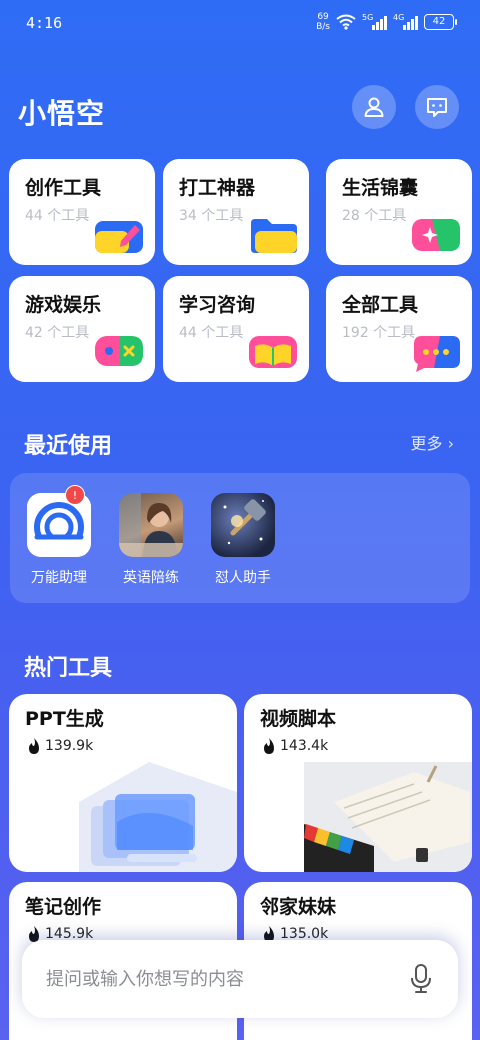 Image resolution: width=480 pixels, height=1040 pixels. What do you see at coordinates (273, 352) in the screenshot?
I see `book-icon` at bounding box center [273, 352].